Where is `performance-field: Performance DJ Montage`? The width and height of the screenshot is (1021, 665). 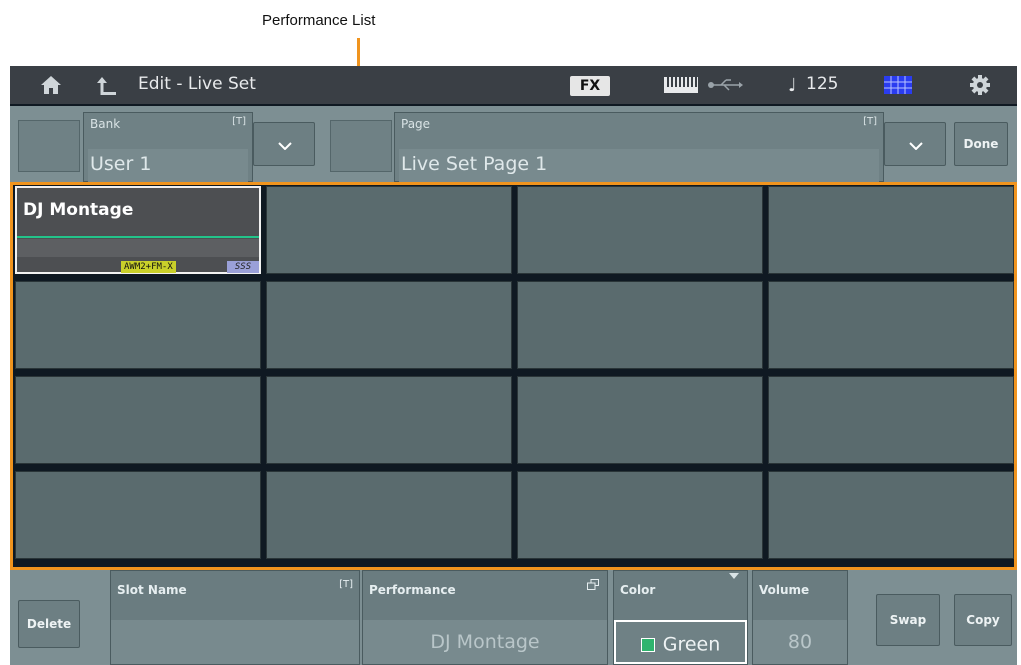 performance-field: Performance DJ Montage is located at coordinates (485, 617).